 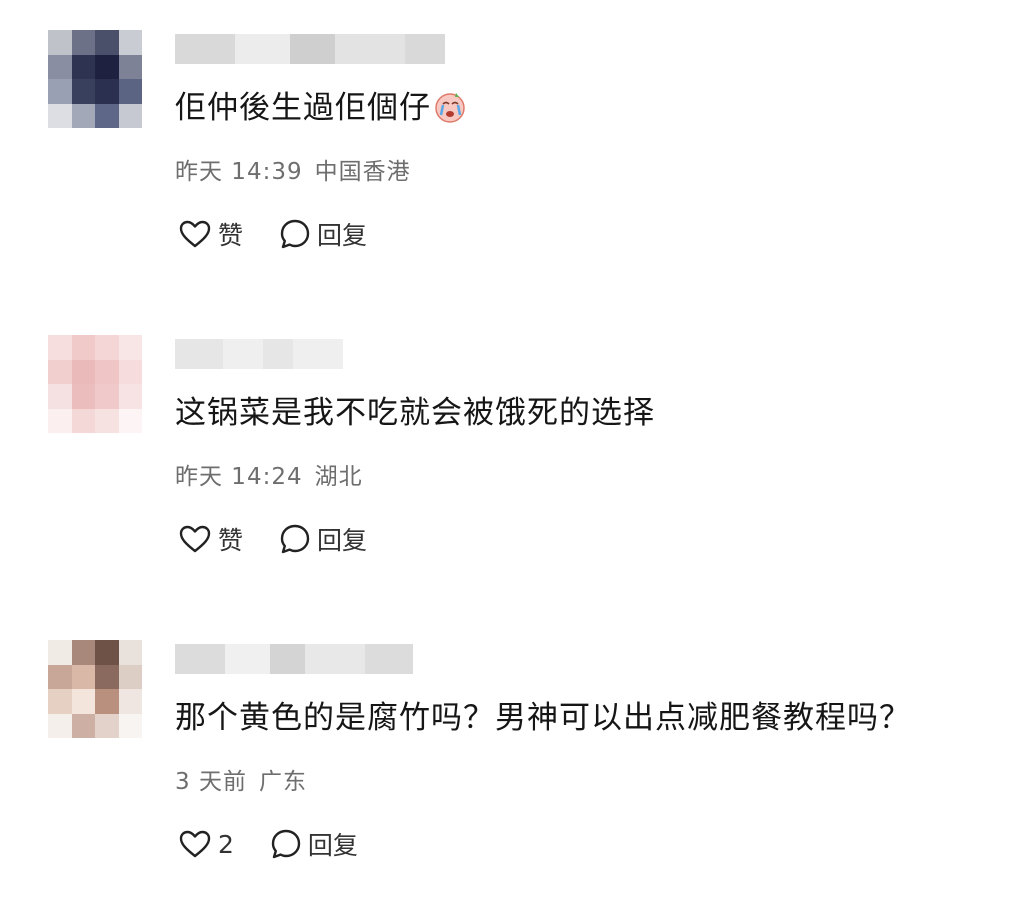 I want to click on comment-text: 佢仲後生過佢個仔, so click(x=321, y=108).